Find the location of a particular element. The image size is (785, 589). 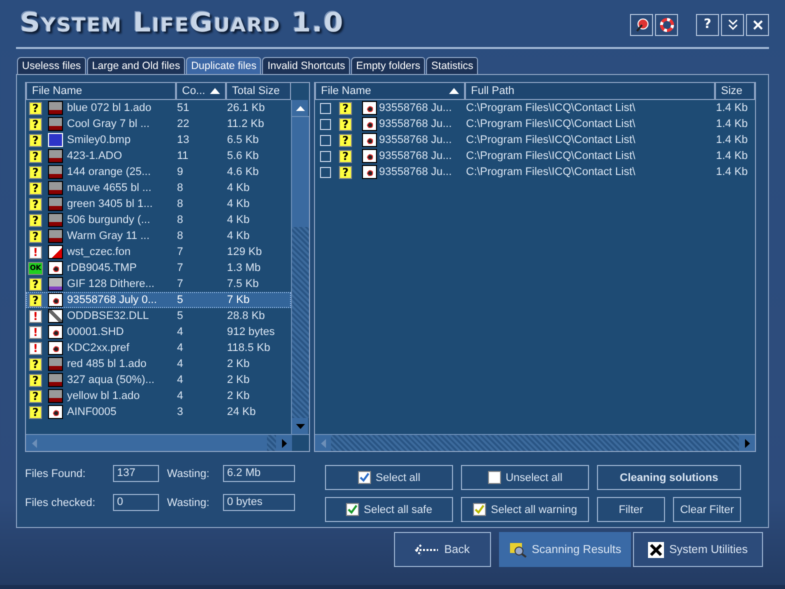

horizontal-scrollbar is located at coordinates (167, 442).